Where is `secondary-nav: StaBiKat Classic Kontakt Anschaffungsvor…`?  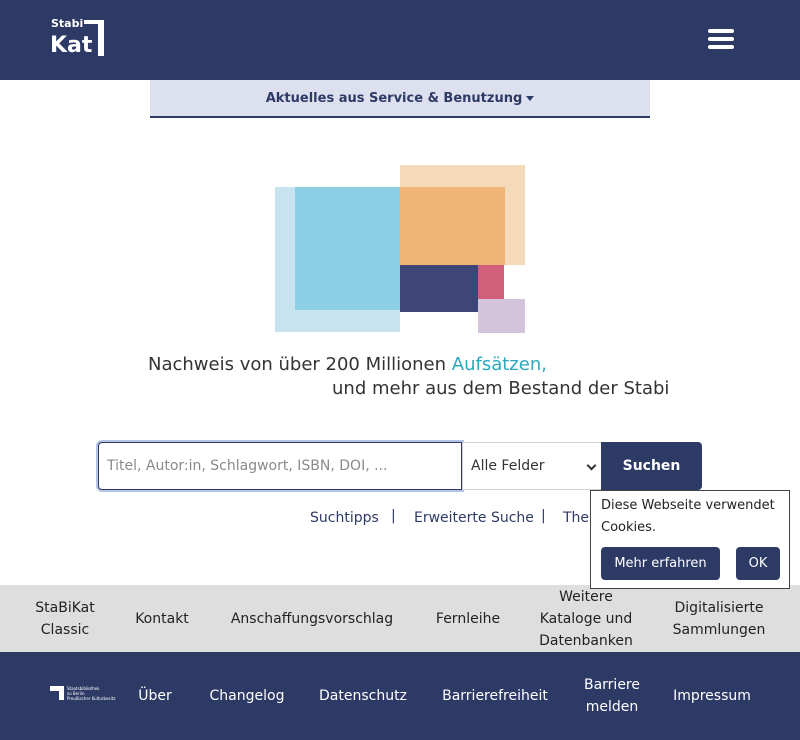 secondary-nav: StaBiKat Classic Kontakt Anschaffungsvor… is located at coordinates (400, 618).